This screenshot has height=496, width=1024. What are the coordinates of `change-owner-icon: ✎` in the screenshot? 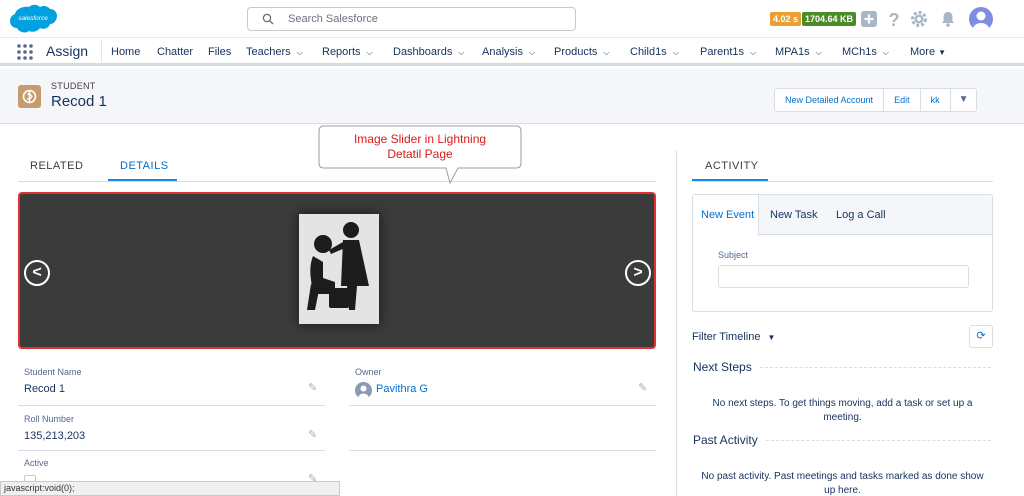 It's located at (642, 387).